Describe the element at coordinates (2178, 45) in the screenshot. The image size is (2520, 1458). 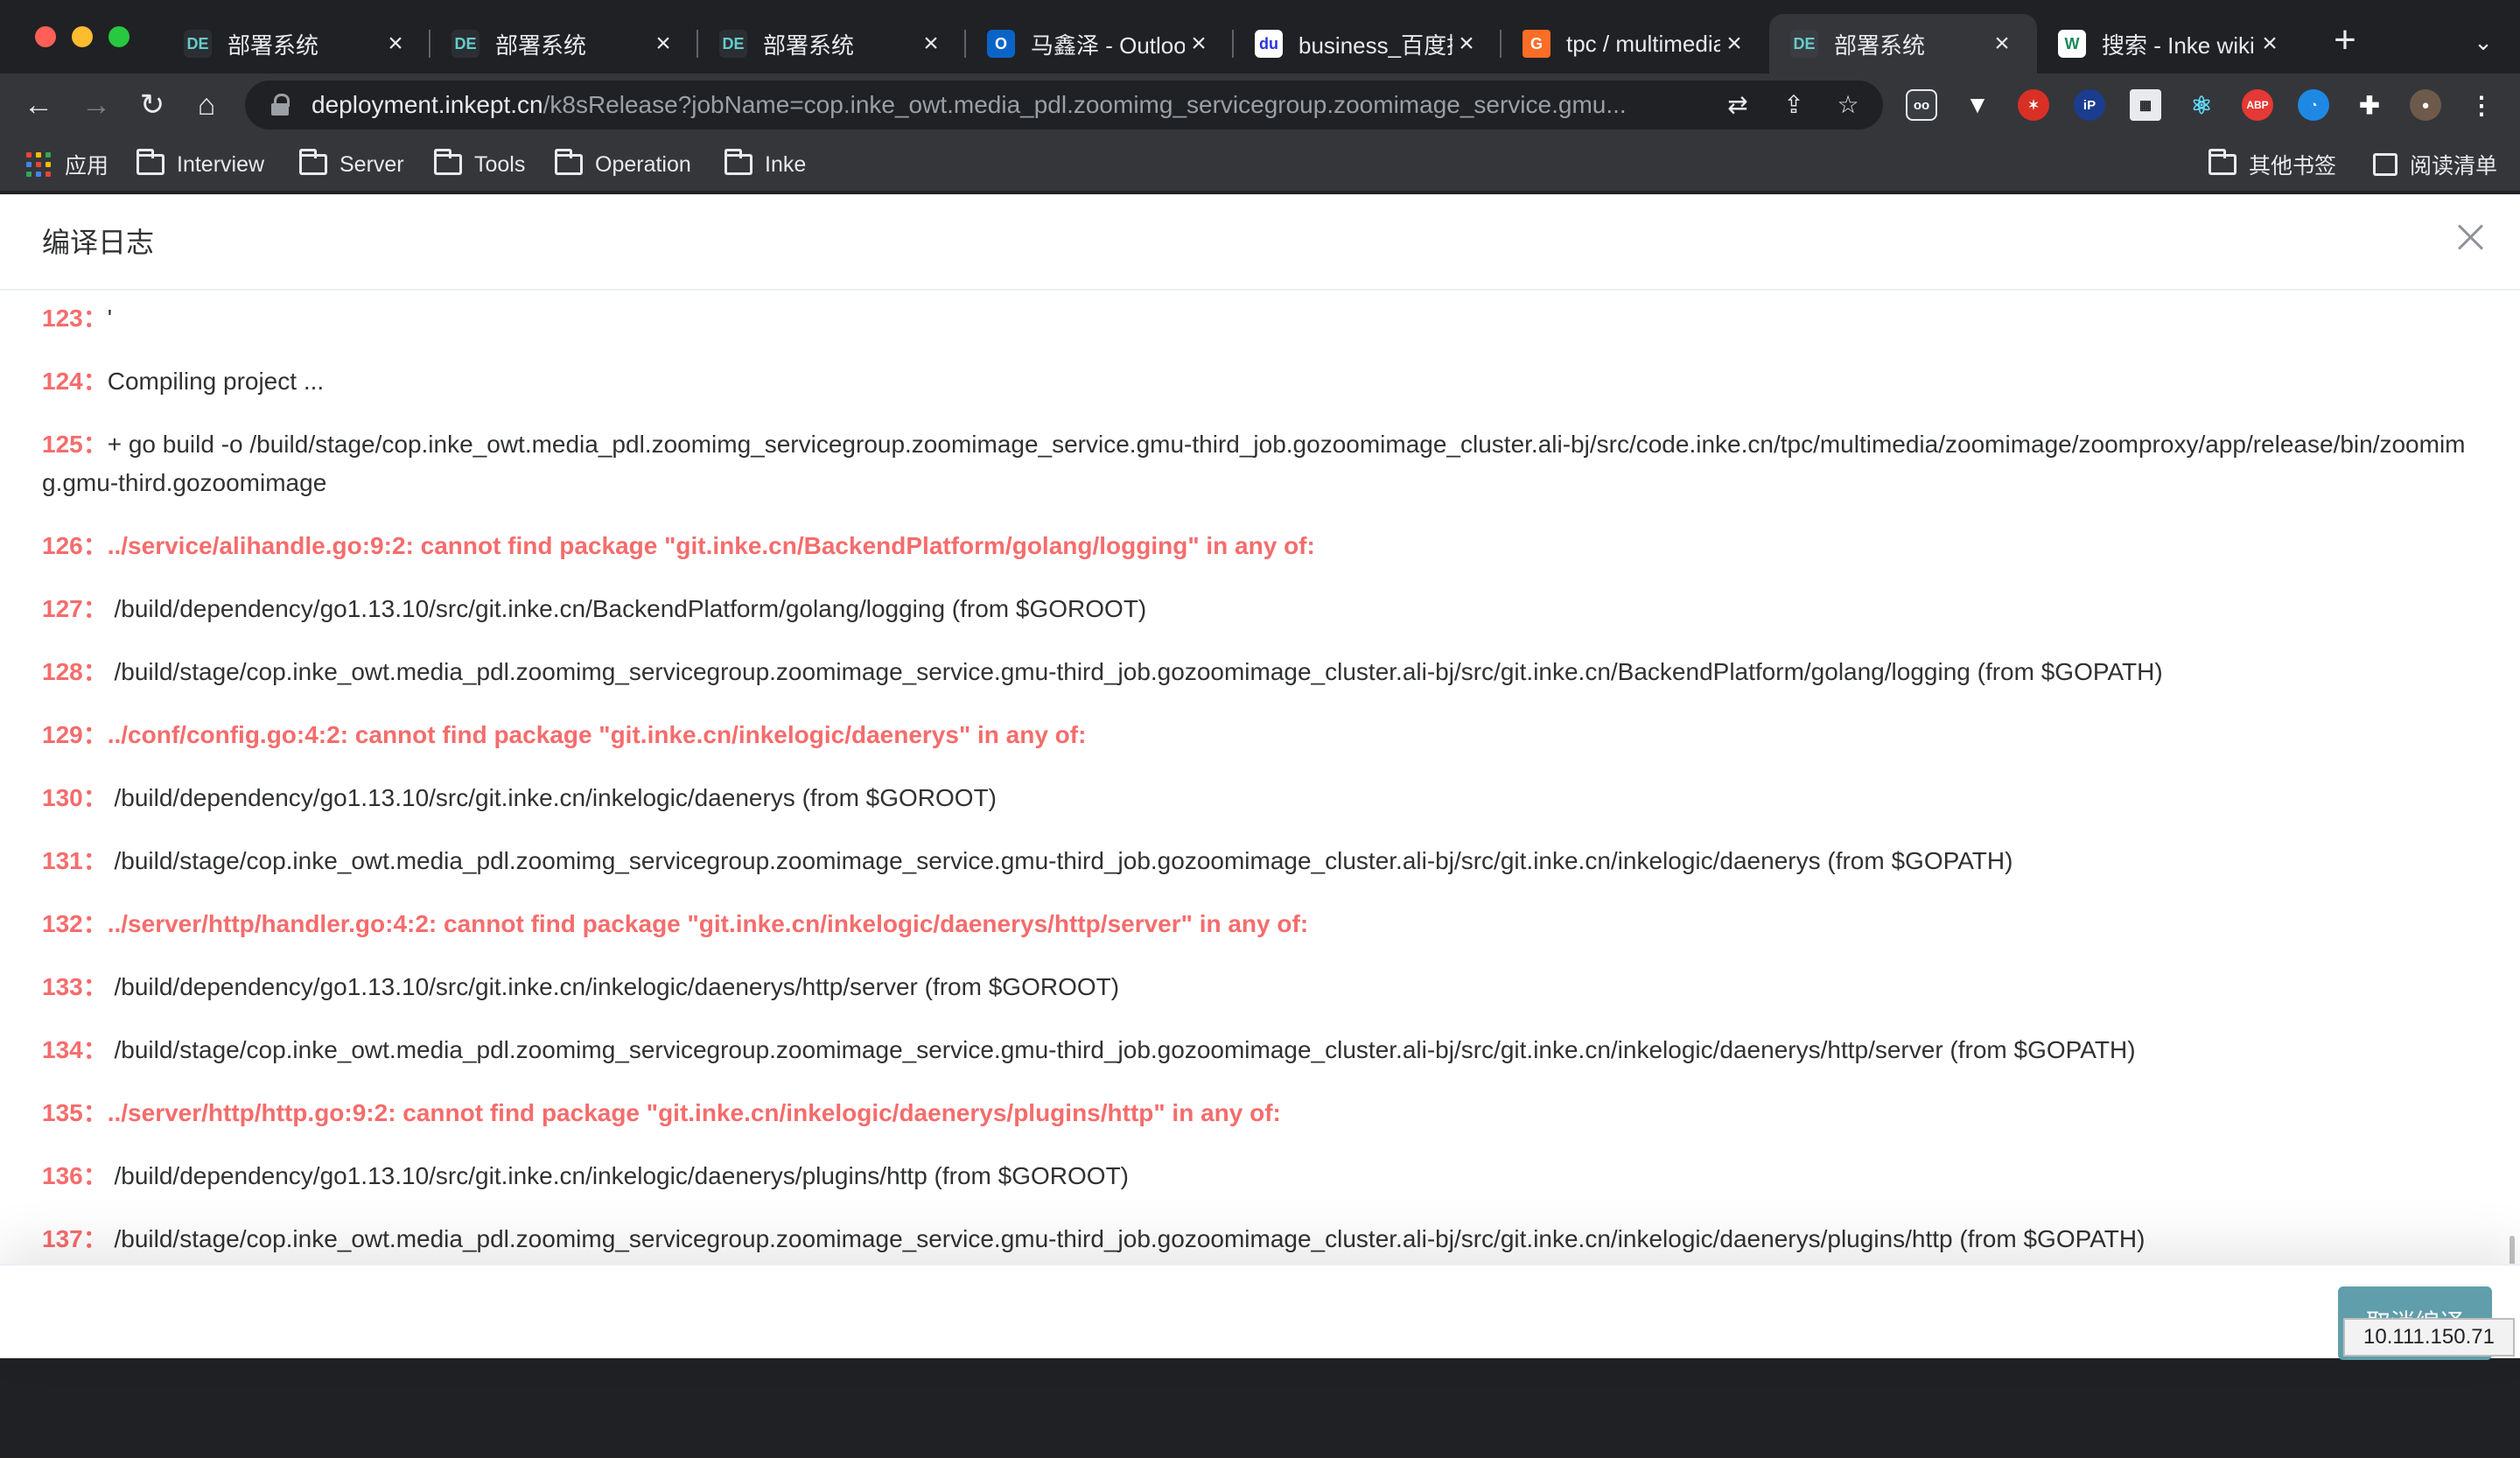
I see `tab-title: 搜索 - Inke wiki` at that location.